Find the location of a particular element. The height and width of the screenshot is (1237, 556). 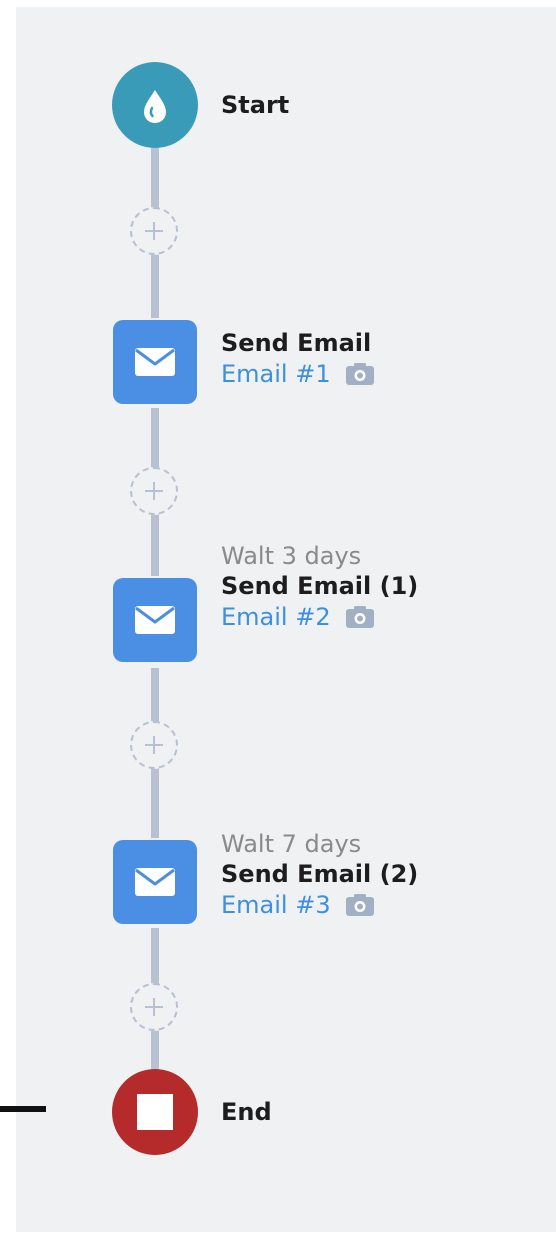

end-title: End is located at coordinates (246, 1112).